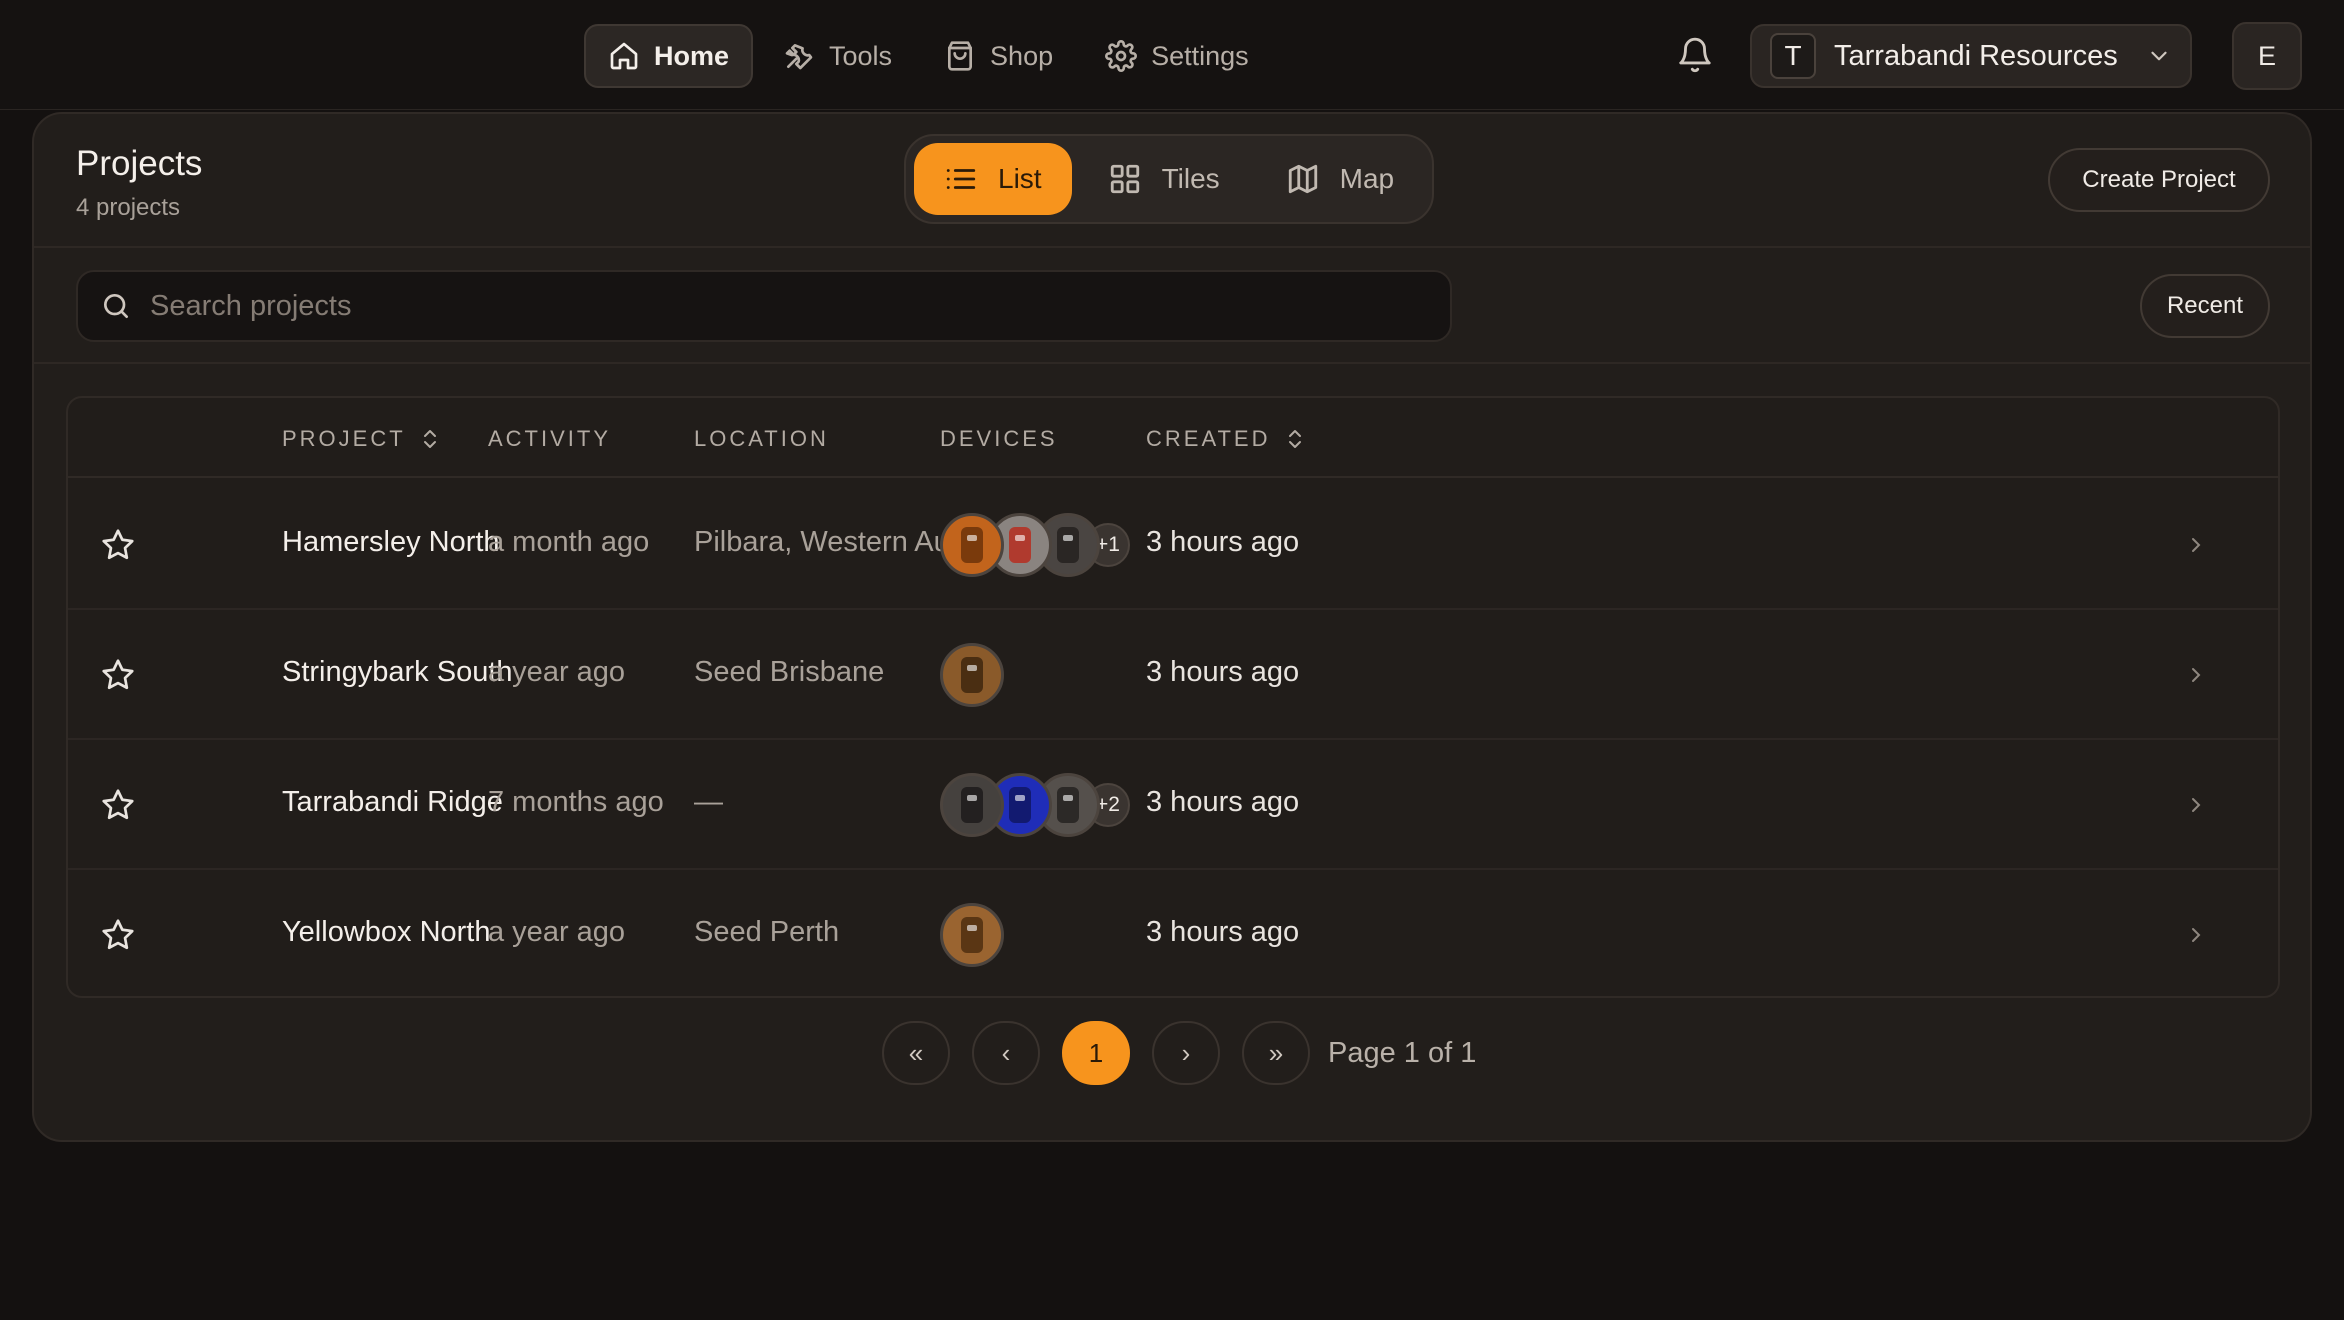 The height and width of the screenshot is (1320, 2344). I want to click on column-activity: ACTIVITY, so click(549, 439).